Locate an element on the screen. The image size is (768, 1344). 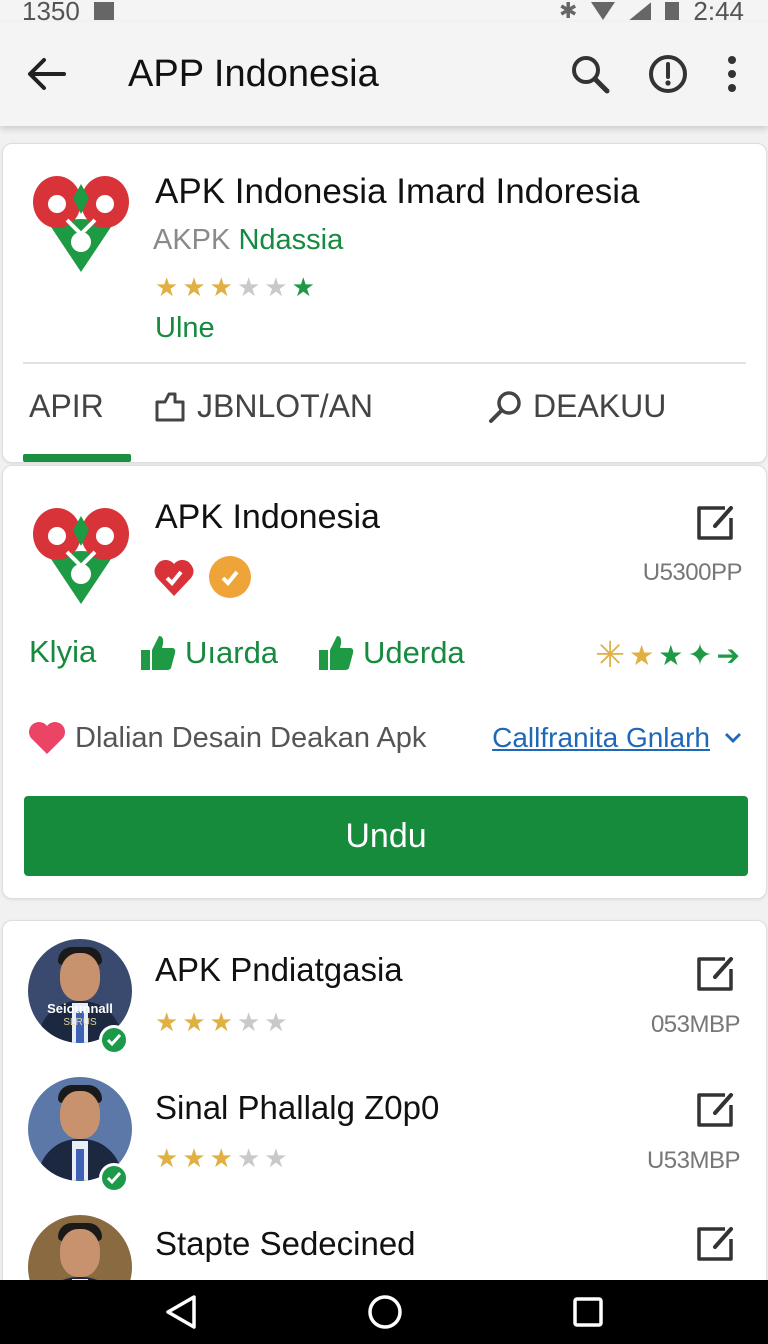
search-icon is located at coordinates (505, 406).